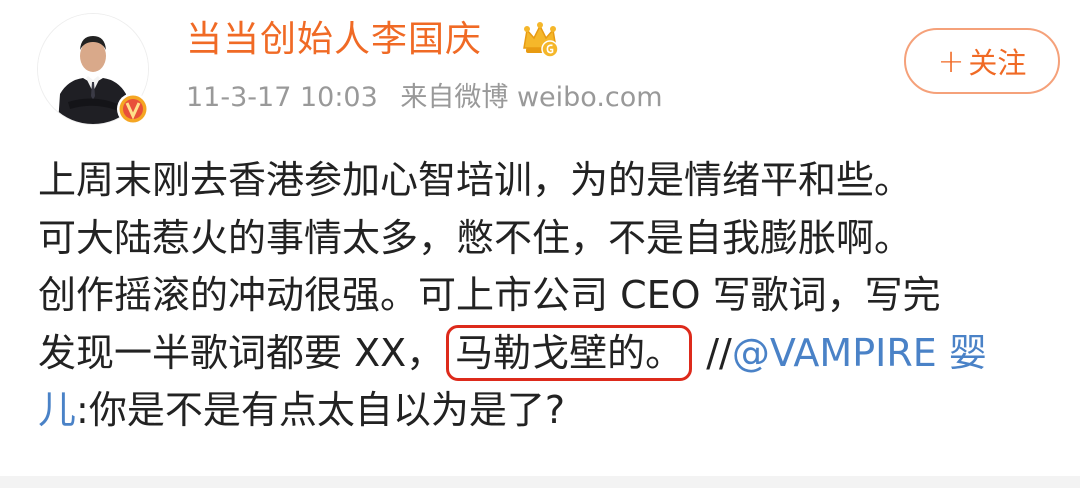 Image resolution: width=1080 pixels, height=488 pixels. I want to click on post-line: 可大陆惹火的事情太多，憋不住，不是自我膨胀啊。, so click(475, 237).